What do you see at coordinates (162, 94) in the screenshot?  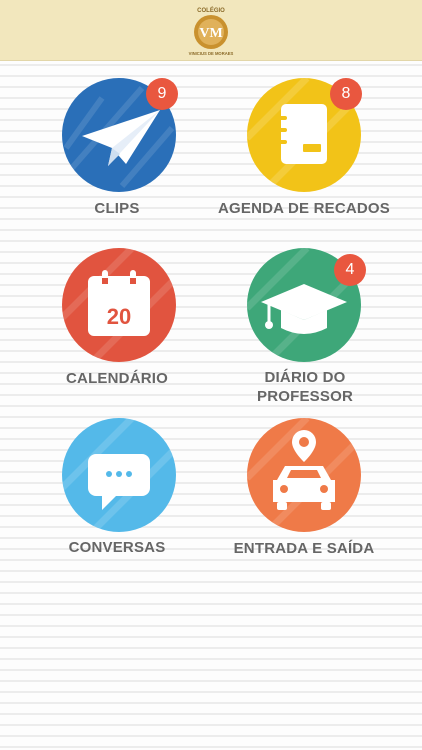 I see `clips-badge: 9` at bounding box center [162, 94].